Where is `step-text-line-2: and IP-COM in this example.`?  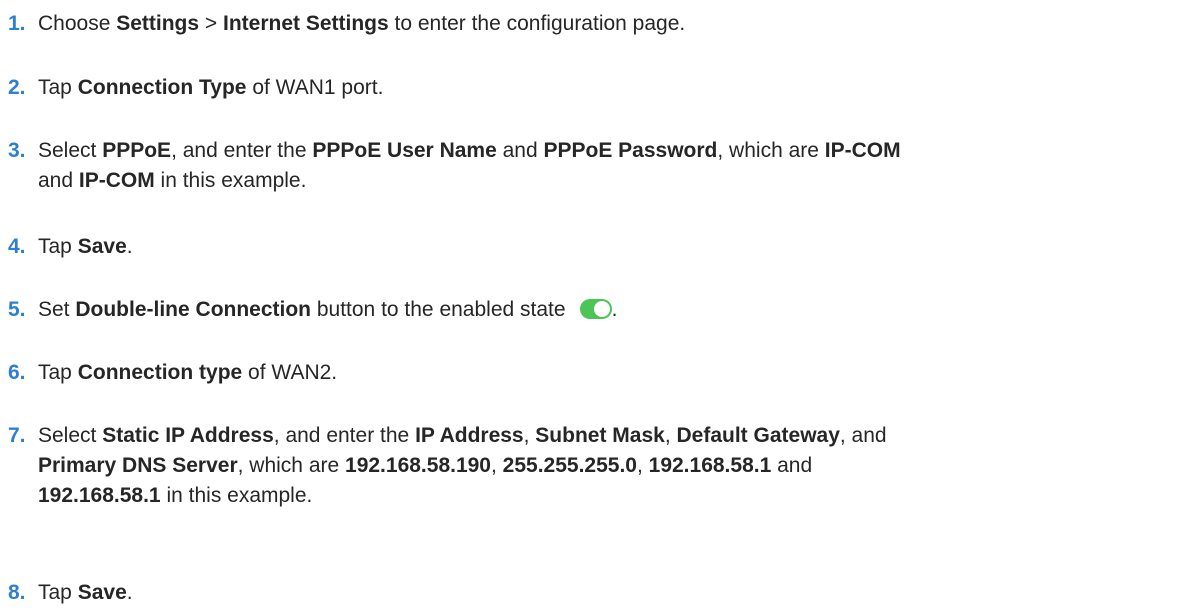
step-text-line-2: and IP-COM in this example. is located at coordinates (172, 180).